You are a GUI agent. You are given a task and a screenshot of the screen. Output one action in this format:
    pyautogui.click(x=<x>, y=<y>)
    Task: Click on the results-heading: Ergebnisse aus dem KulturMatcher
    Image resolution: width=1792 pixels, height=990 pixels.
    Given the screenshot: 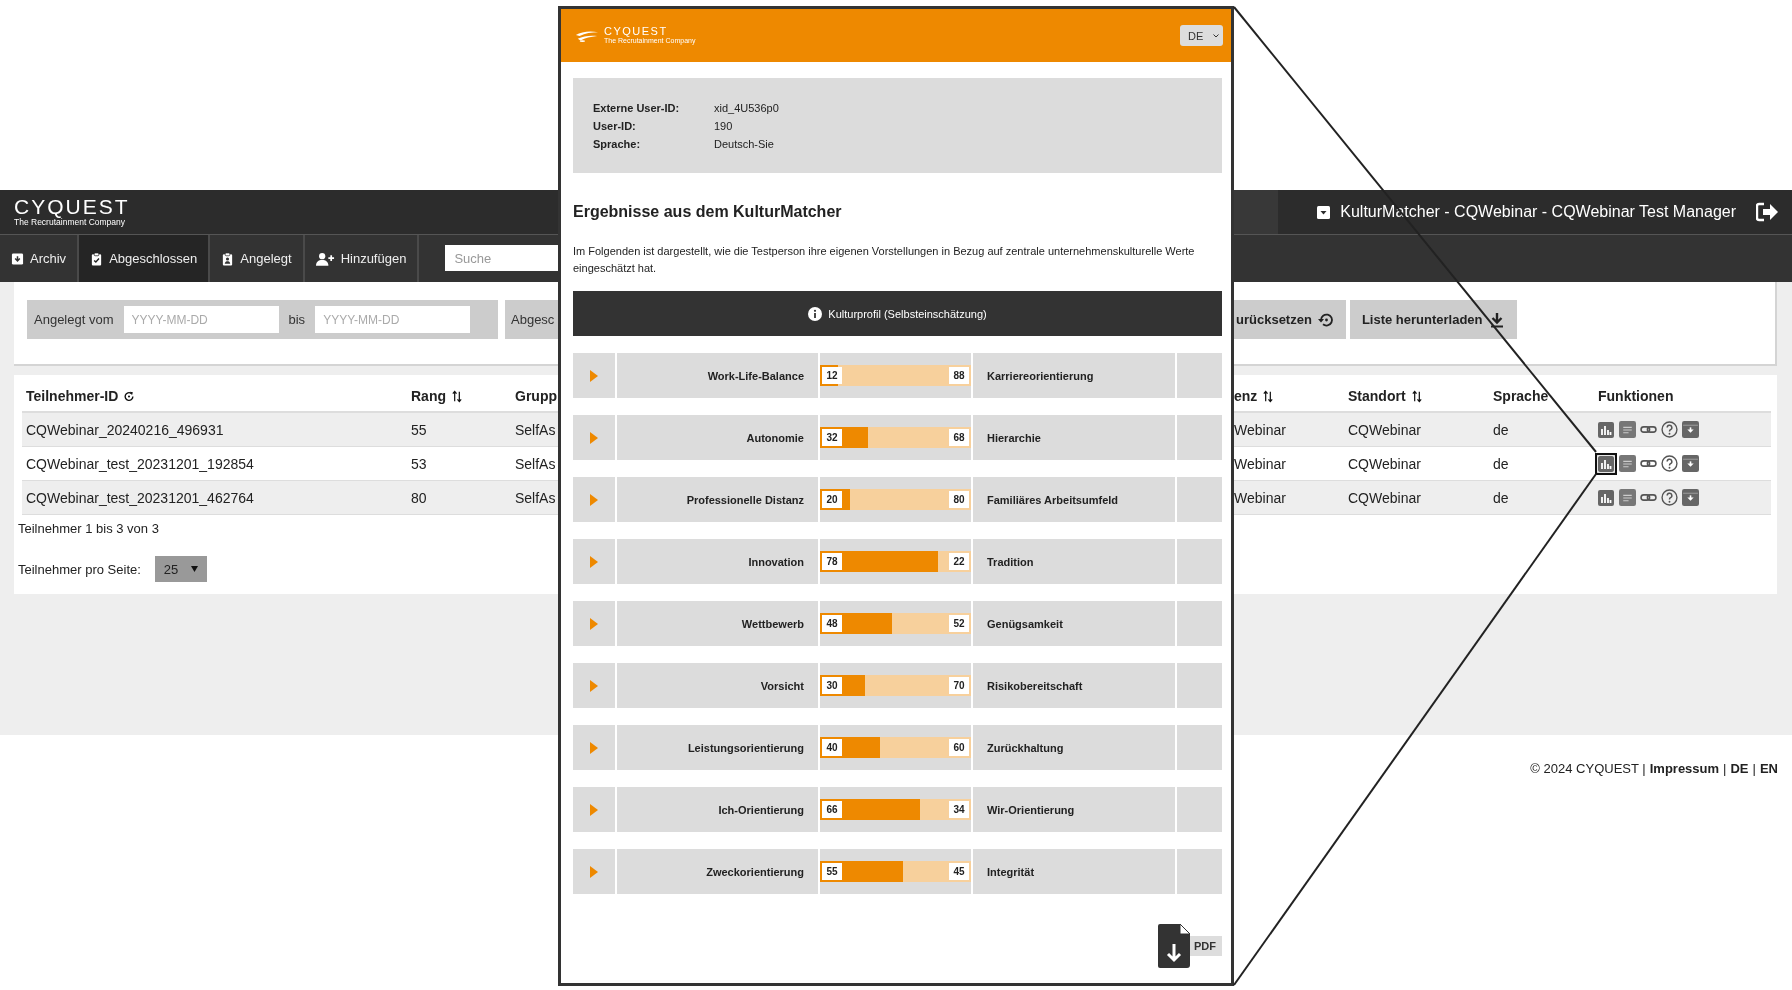 What is the action you would take?
    pyautogui.click(x=708, y=212)
    